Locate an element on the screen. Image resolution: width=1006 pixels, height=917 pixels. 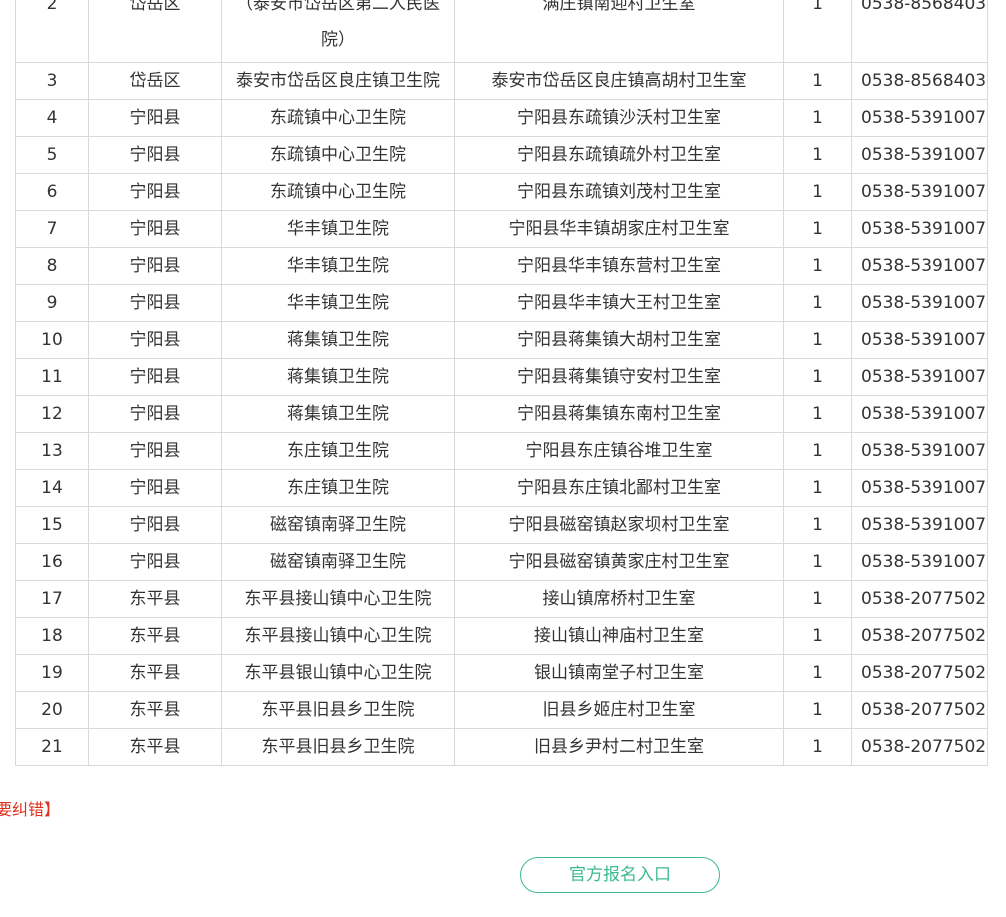
cell-clinic: 宁阳县东庄镇谷堆卫生室 is located at coordinates (619, 451).